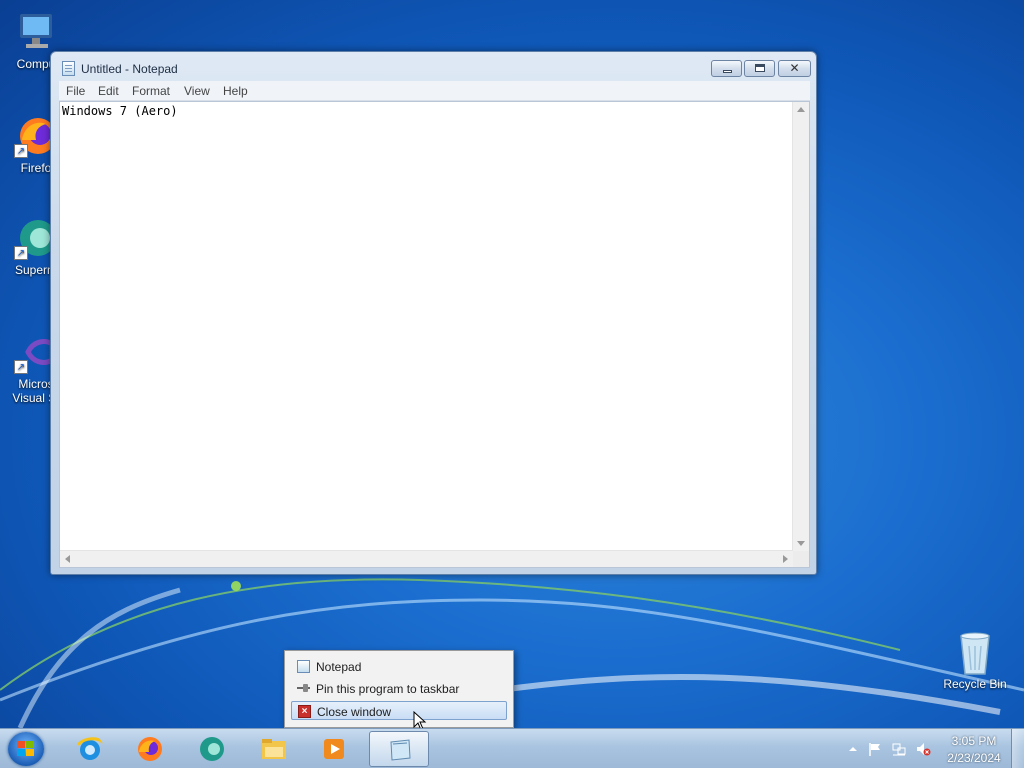  What do you see at coordinates (875, 749) in the screenshot?
I see `action-center-flag-icon` at bounding box center [875, 749].